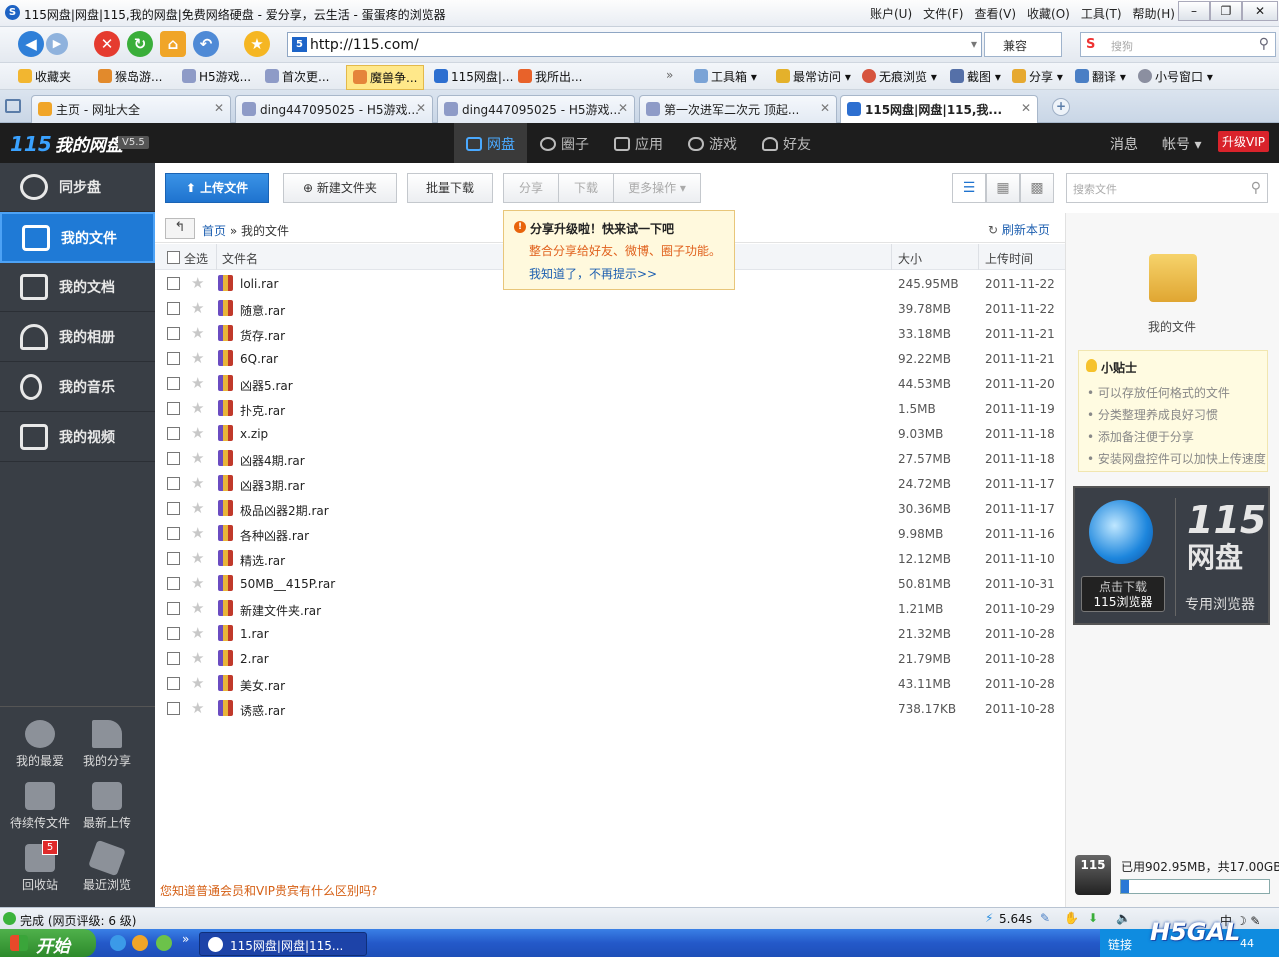 The width and height of the screenshot is (1279, 957). Describe the element at coordinates (536, 109) in the screenshot. I see `tab-h5-2: ding447095025 - H5游戏... ✕` at that location.